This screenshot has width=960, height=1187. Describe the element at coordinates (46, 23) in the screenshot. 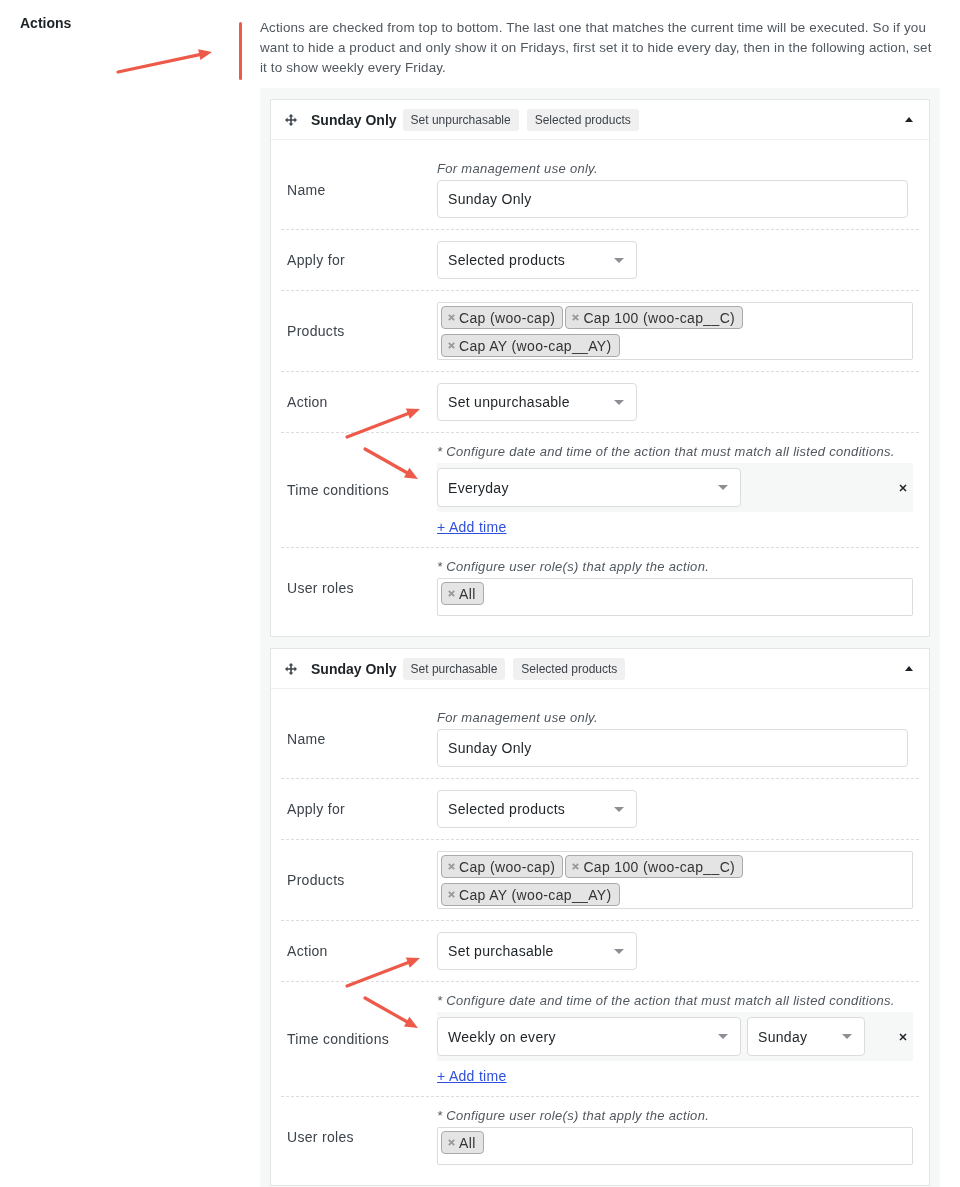

I see `section-label: Actions` at that location.